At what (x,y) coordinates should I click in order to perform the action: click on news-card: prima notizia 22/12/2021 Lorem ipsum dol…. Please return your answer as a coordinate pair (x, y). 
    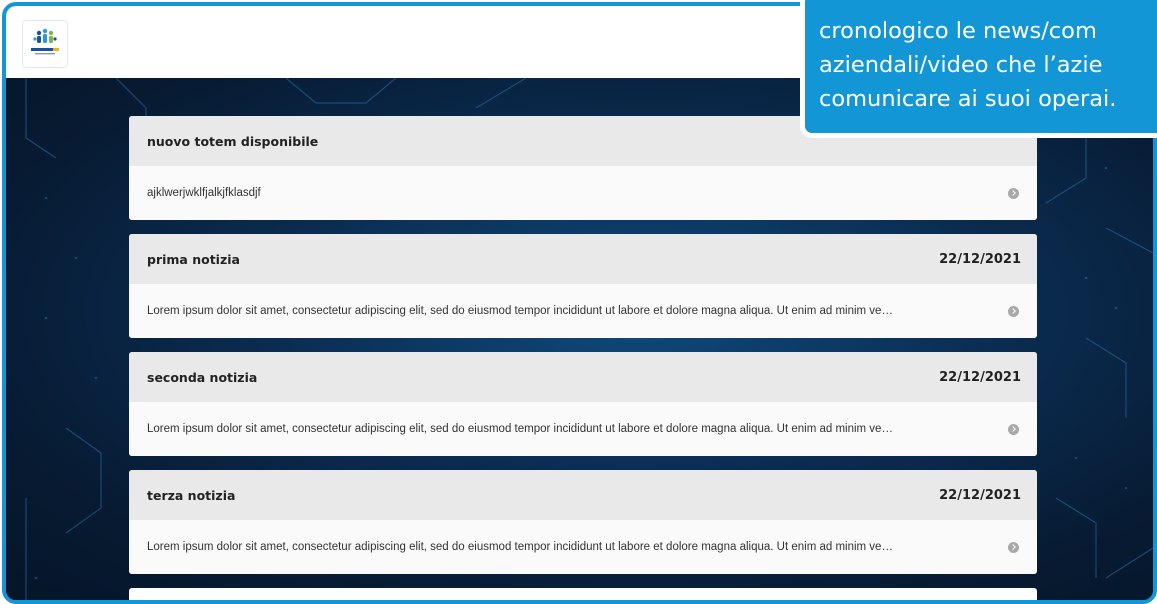
    Looking at the image, I should click on (583, 286).